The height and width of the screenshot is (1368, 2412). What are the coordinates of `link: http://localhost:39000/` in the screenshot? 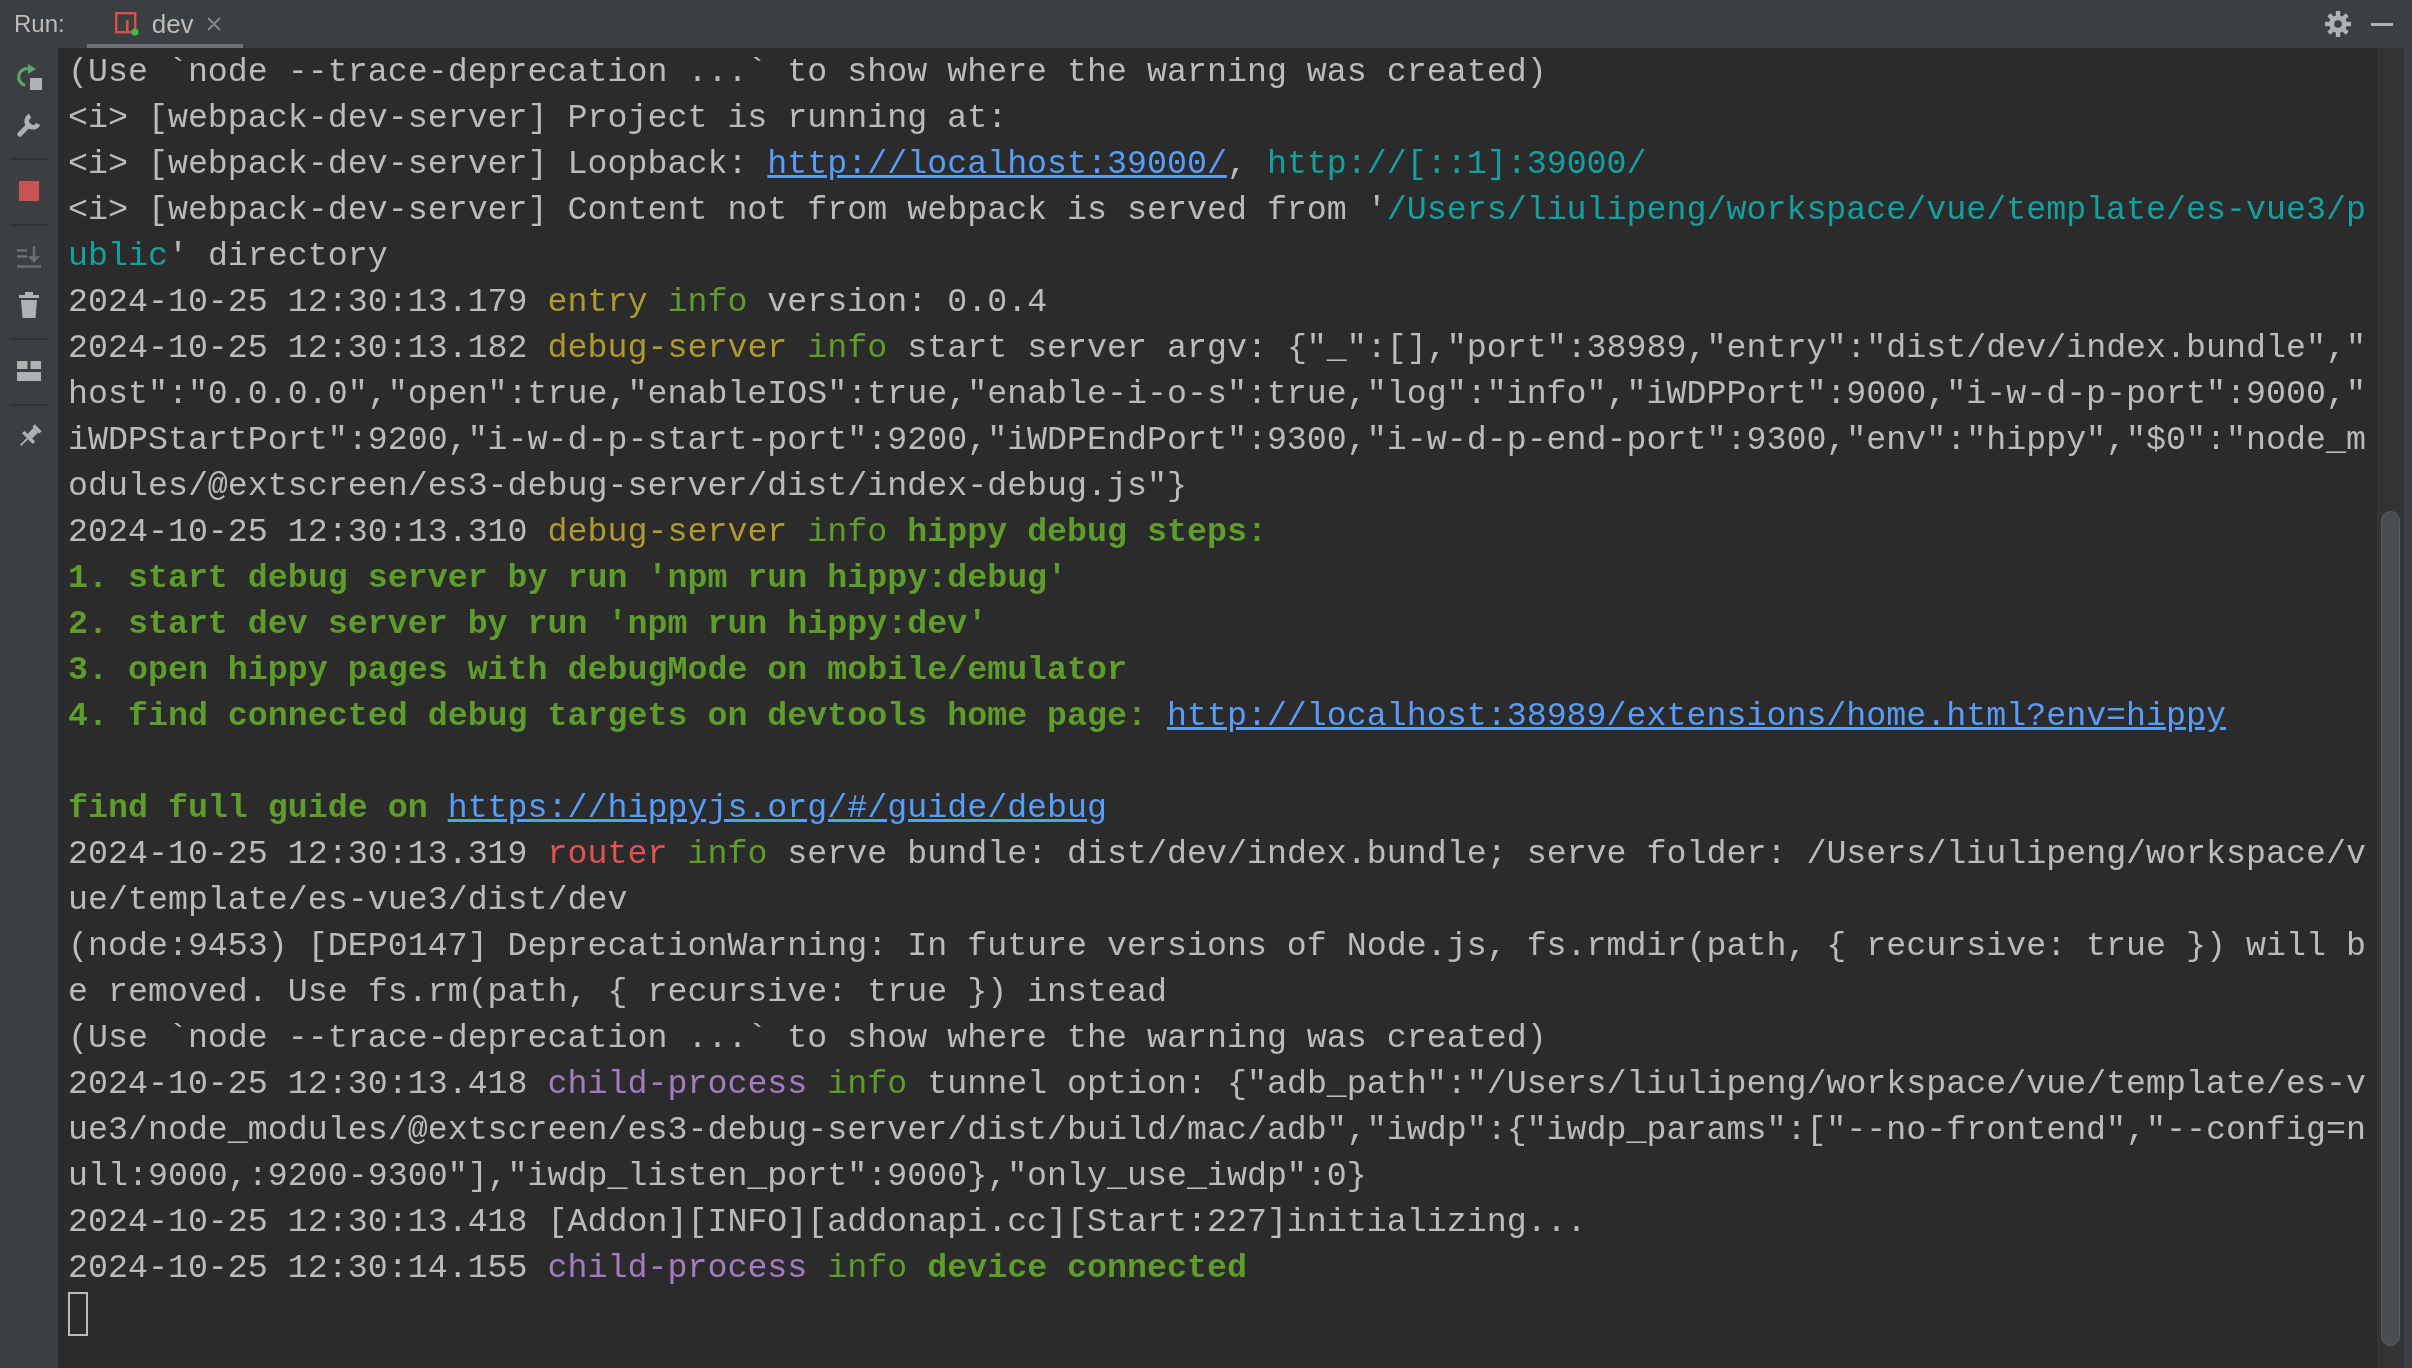 It's located at (997, 164).